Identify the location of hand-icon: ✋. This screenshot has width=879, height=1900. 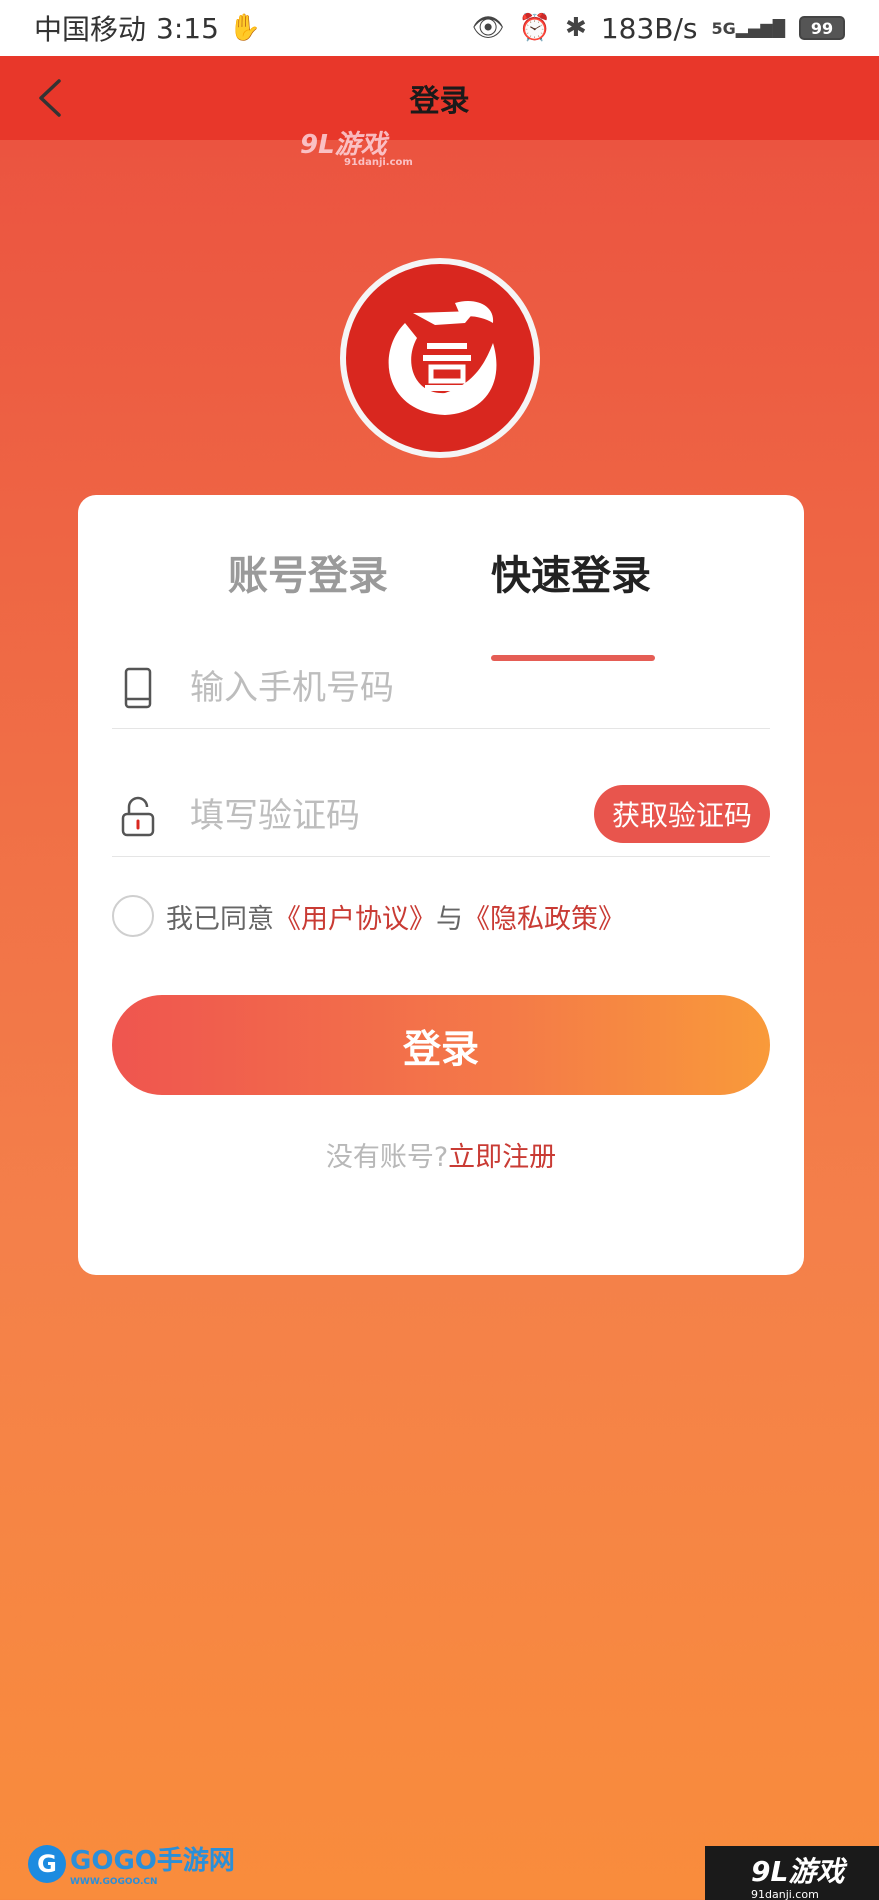
(245, 28).